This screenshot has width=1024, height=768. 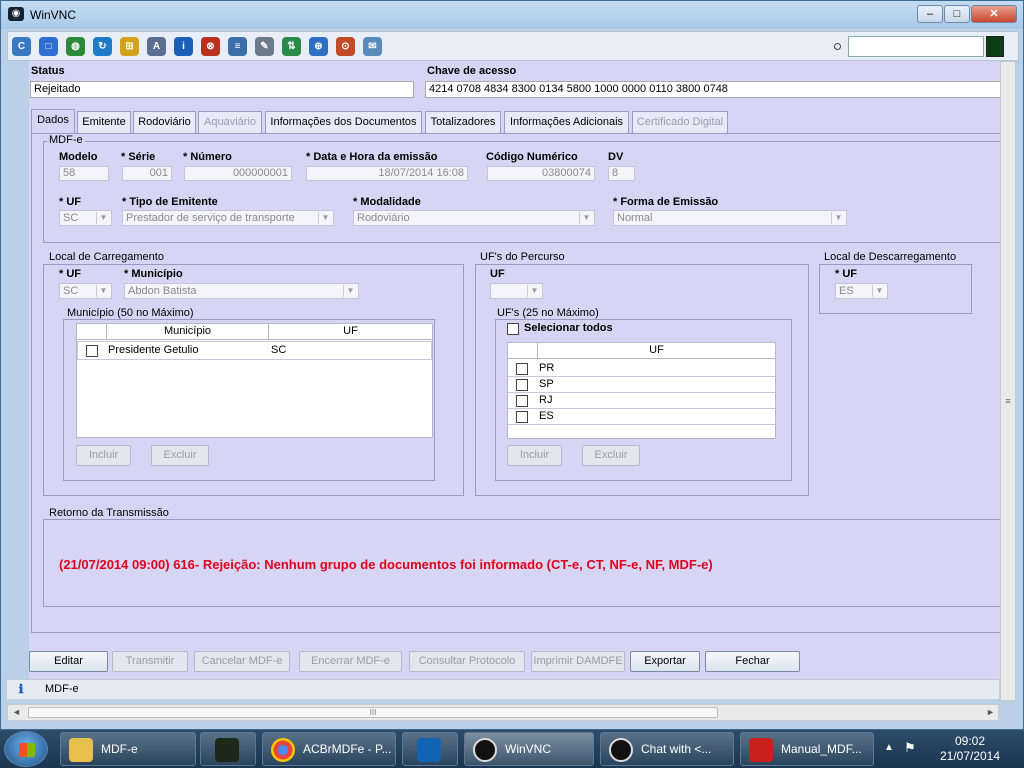 What do you see at coordinates (861, 291) in the screenshot?
I see `descarregamento-uf-select: ES ▼` at bounding box center [861, 291].